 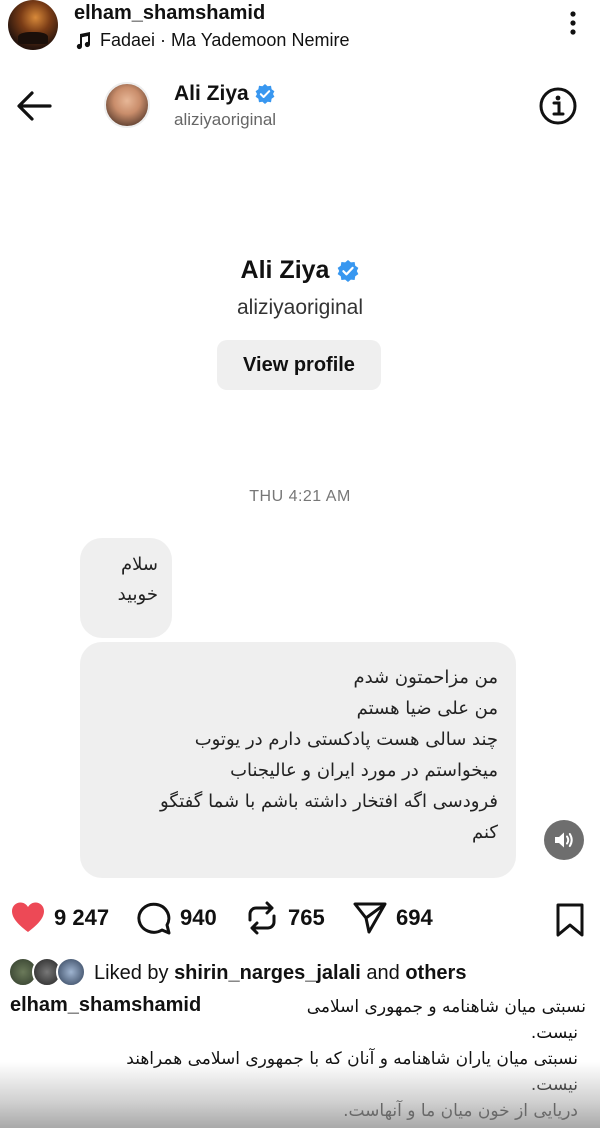 I want to click on dm-avatar, so click(x=127, y=105).